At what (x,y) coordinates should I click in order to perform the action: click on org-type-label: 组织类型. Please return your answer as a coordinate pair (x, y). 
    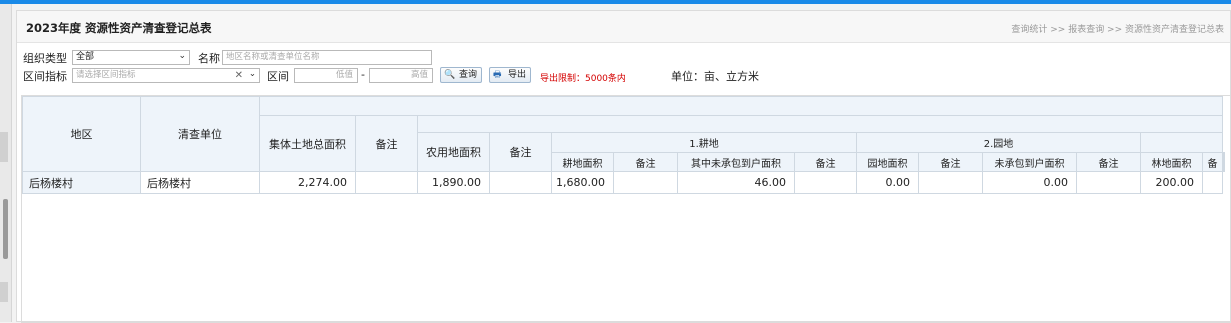
    Looking at the image, I should click on (45, 58).